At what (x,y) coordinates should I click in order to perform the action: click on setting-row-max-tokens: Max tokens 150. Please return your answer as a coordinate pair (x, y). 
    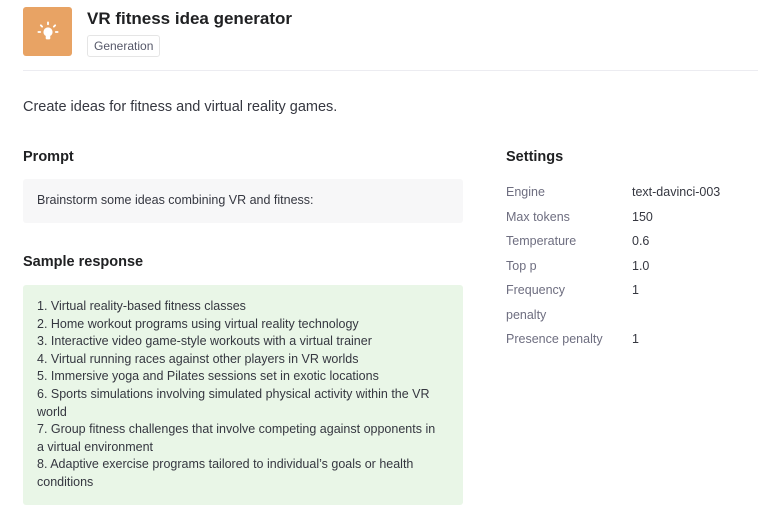
    Looking at the image, I should click on (631, 217).